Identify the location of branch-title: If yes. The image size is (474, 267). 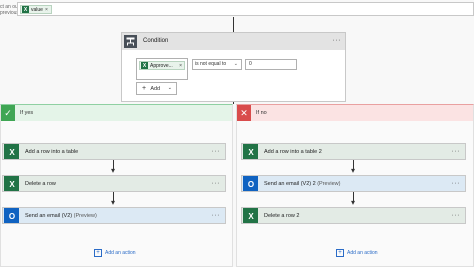
(27, 113).